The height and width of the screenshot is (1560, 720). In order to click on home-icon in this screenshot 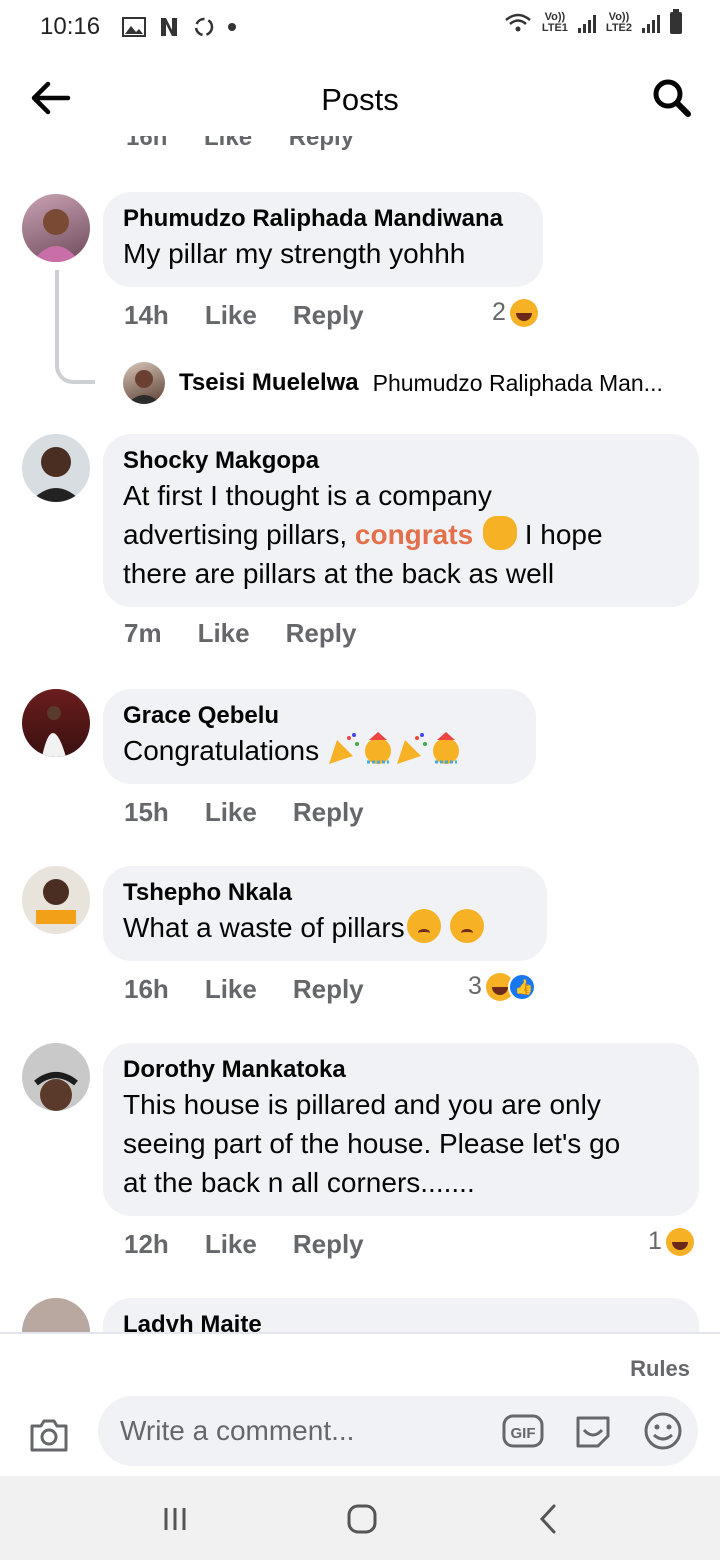, I will do `click(362, 1519)`.